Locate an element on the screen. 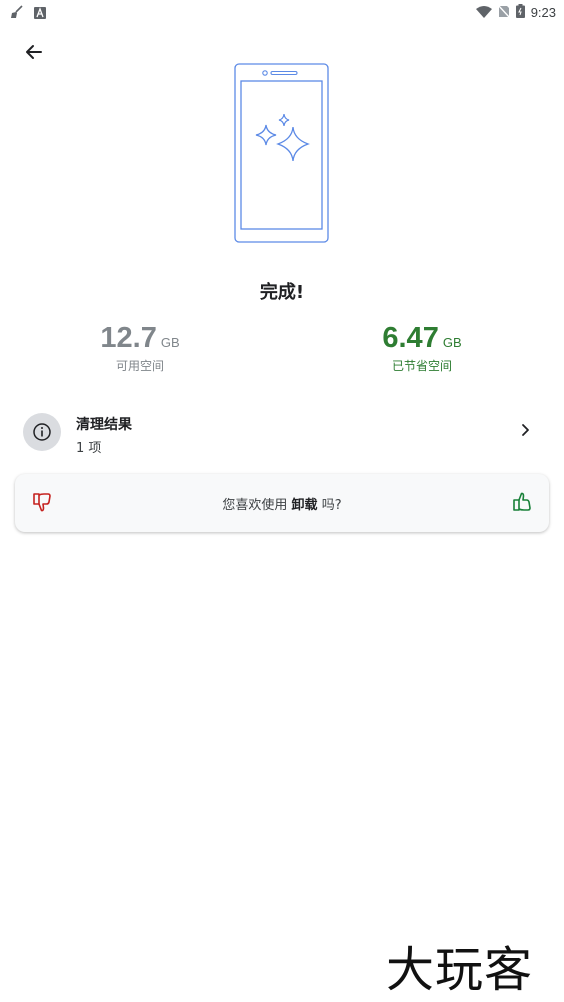 The image size is (564, 1002). battery-icon is located at coordinates (520, 12).